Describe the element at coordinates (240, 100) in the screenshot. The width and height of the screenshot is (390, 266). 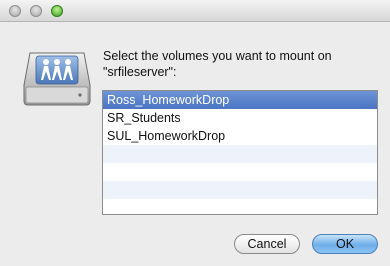
I see `volume-item-ross-homeworkdrop: Ross_HomeworkDrop` at that location.